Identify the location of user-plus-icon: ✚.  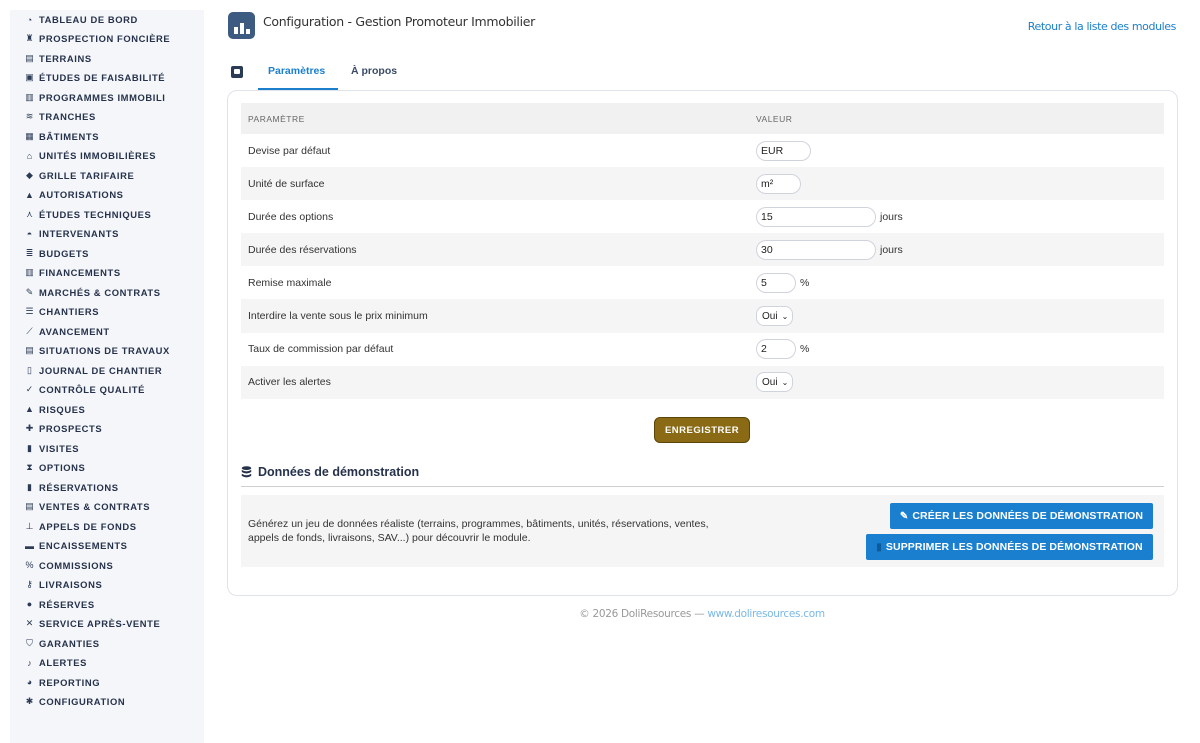
(29, 428).